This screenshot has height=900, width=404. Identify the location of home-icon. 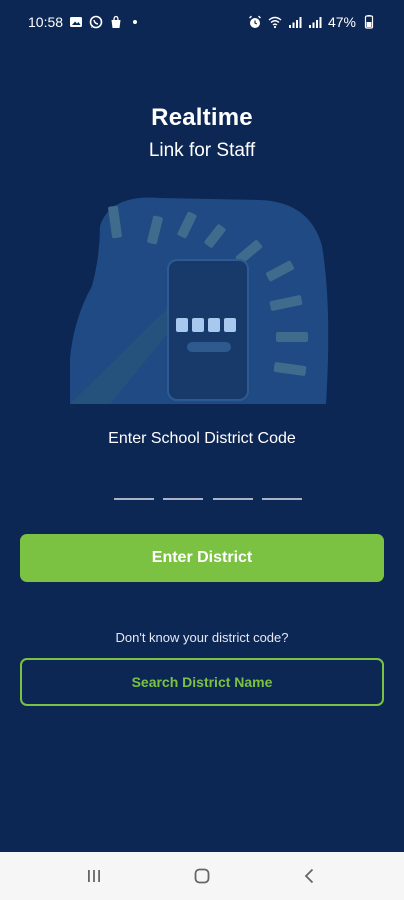
(202, 876).